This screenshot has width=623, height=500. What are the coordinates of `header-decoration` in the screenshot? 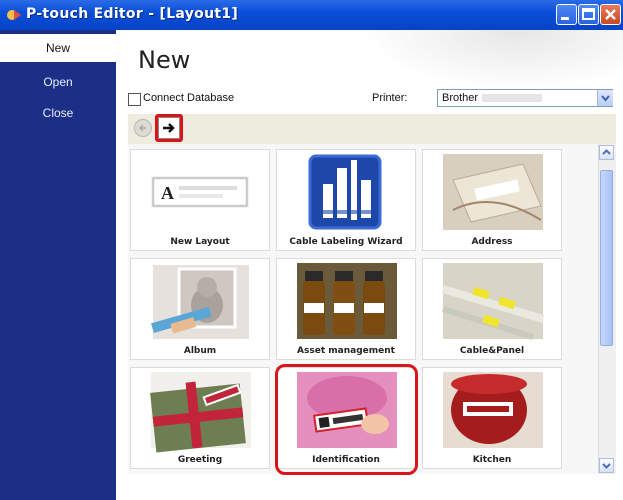 It's located at (491, 60).